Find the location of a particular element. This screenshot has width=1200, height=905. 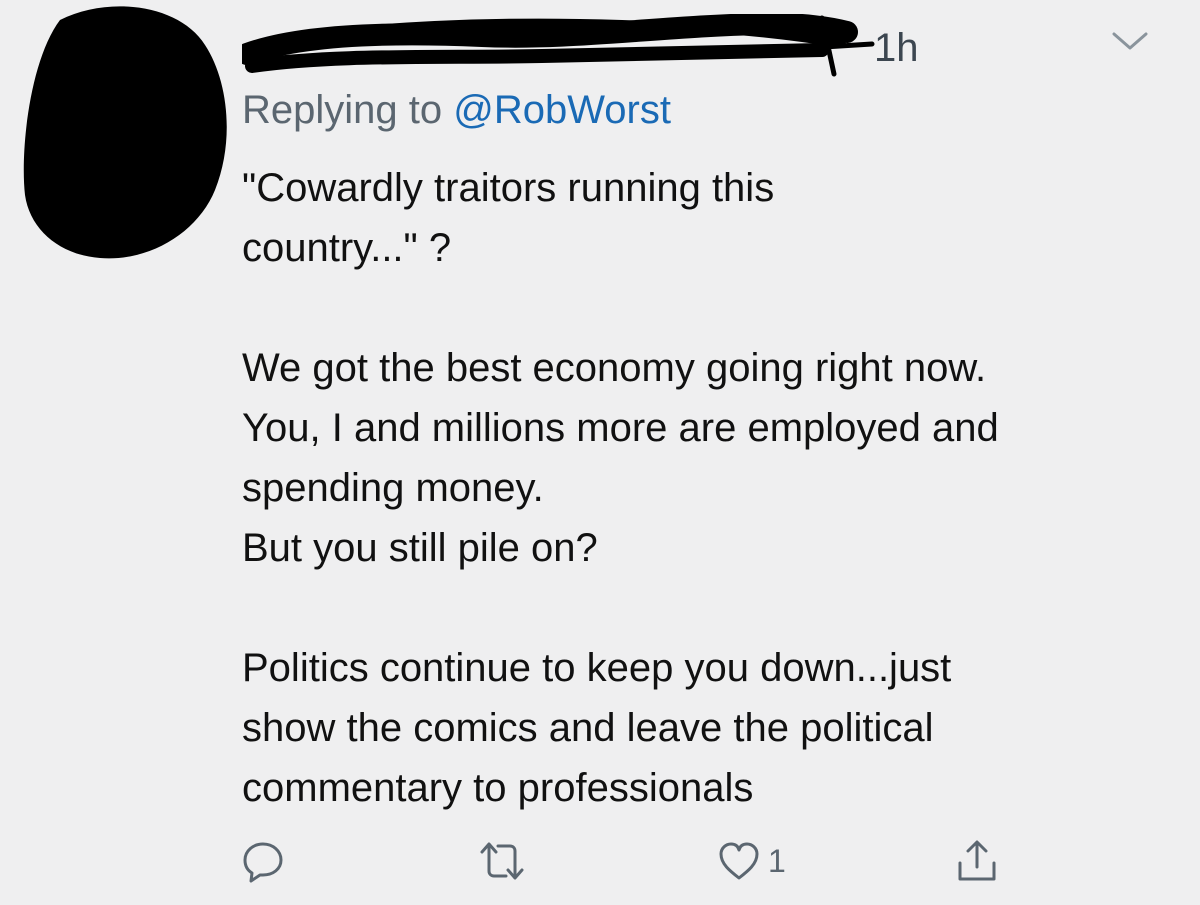

chevron-down-icon is located at coordinates (1130, 41).